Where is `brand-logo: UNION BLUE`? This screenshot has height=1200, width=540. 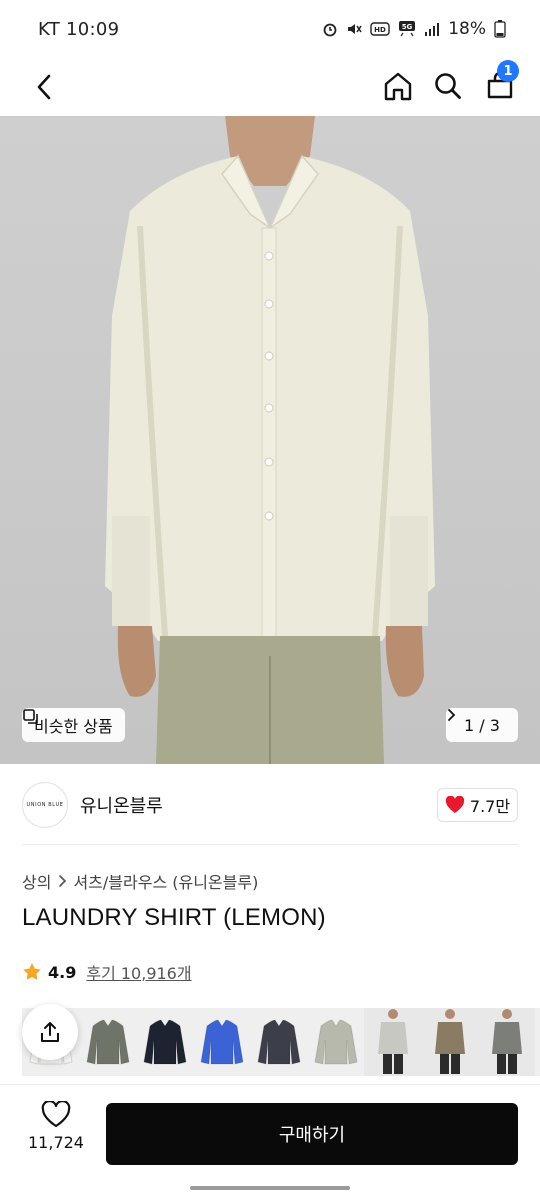
brand-logo: UNION BLUE is located at coordinates (45, 805).